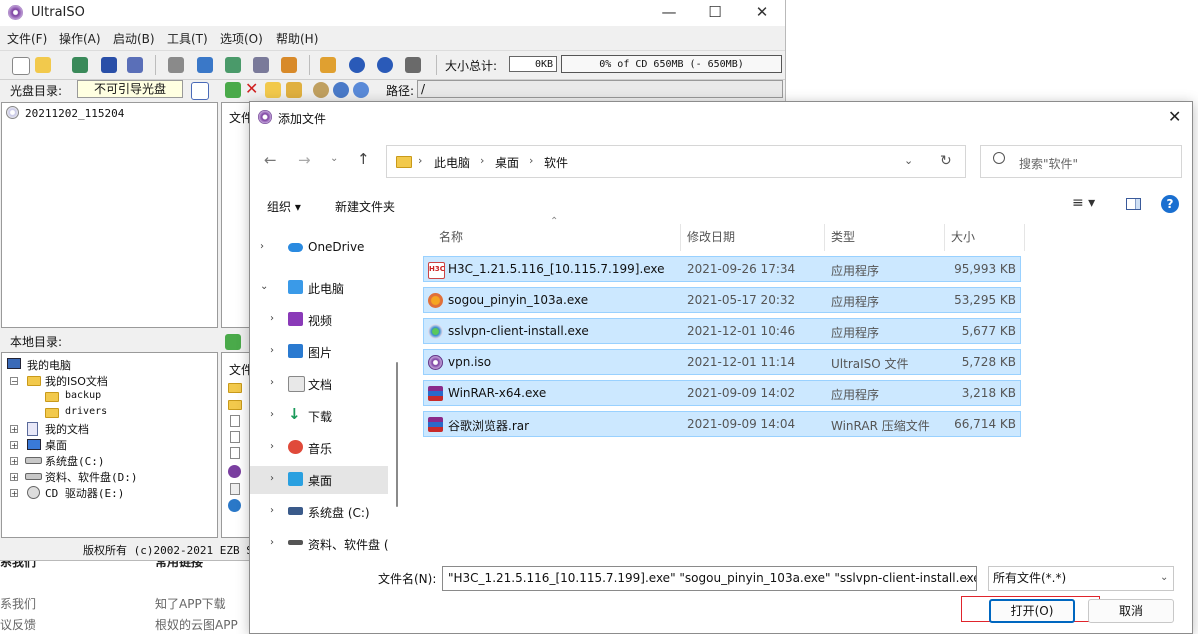  I want to click on column-header-date: 修改日期, so click(711, 236).